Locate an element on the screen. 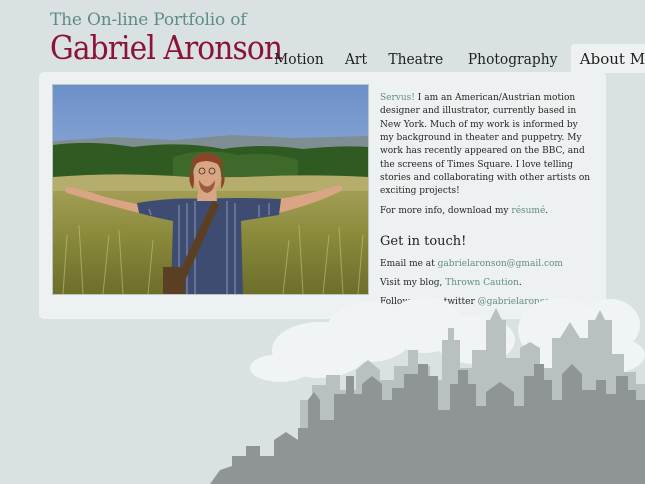  nav-item-motion: Motion is located at coordinates (299, 59).